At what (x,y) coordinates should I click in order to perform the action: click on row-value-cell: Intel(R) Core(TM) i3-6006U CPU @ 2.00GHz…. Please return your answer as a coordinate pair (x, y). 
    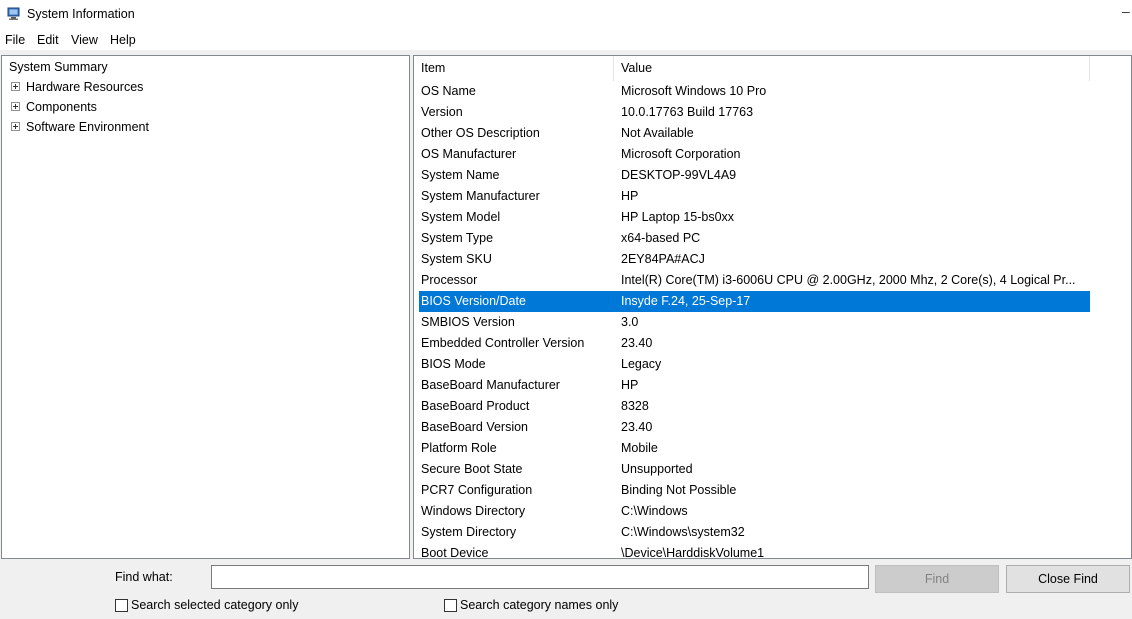
    Looking at the image, I should click on (848, 280).